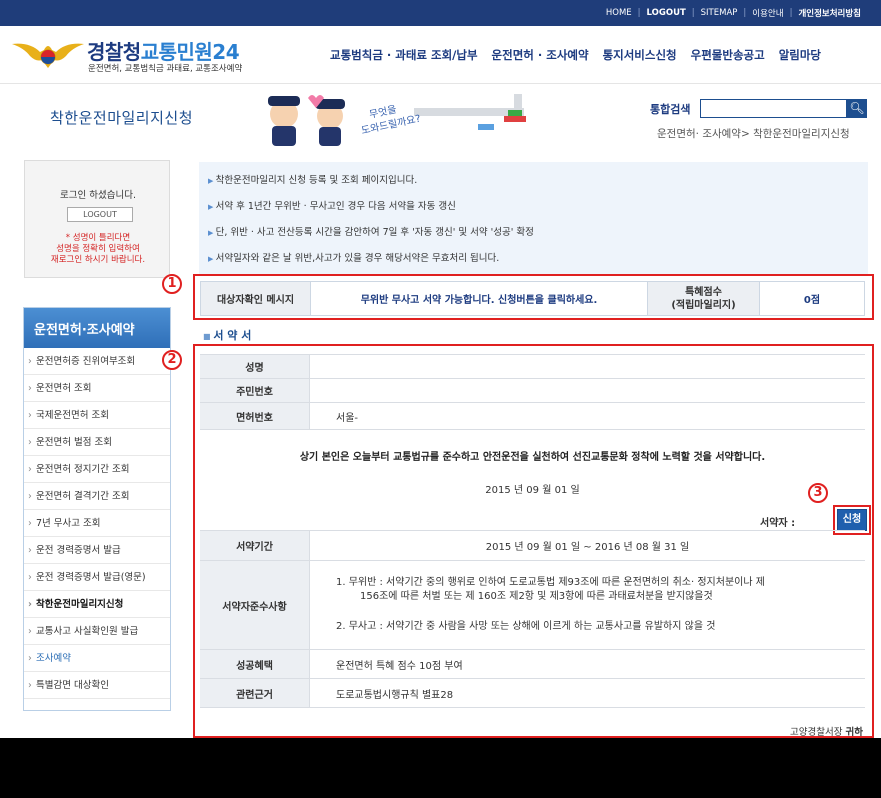 This screenshot has height=798, width=881. What do you see at coordinates (255, 390) in the screenshot?
I see `rrn-label: 주민번호` at bounding box center [255, 390].